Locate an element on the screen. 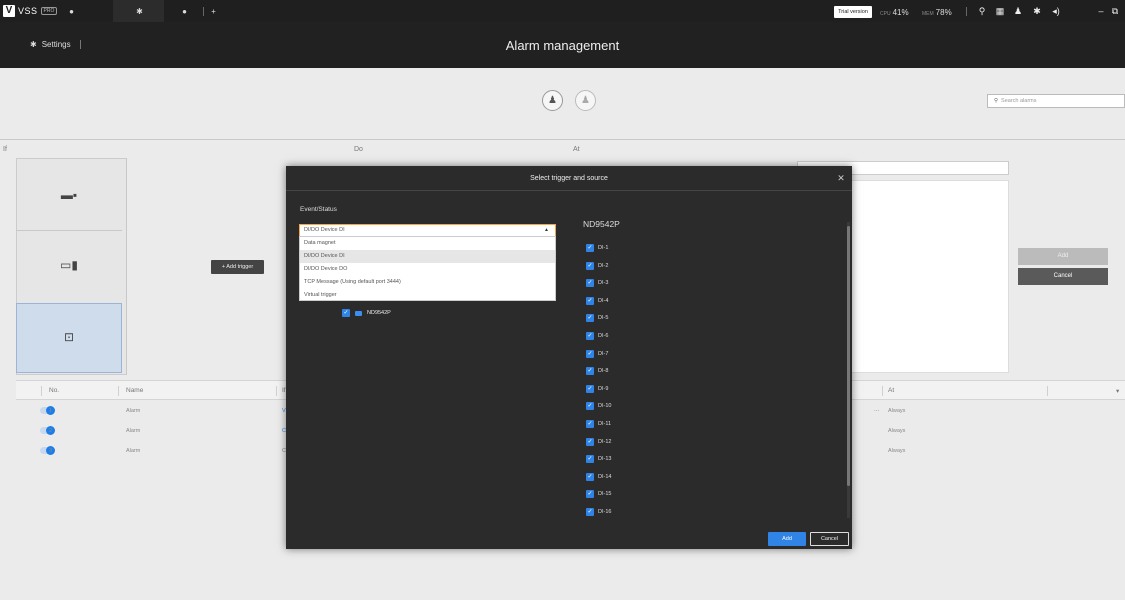 The height and width of the screenshot is (600, 1125). dialog-title: Select trigger and source is located at coordinates (569, 178).